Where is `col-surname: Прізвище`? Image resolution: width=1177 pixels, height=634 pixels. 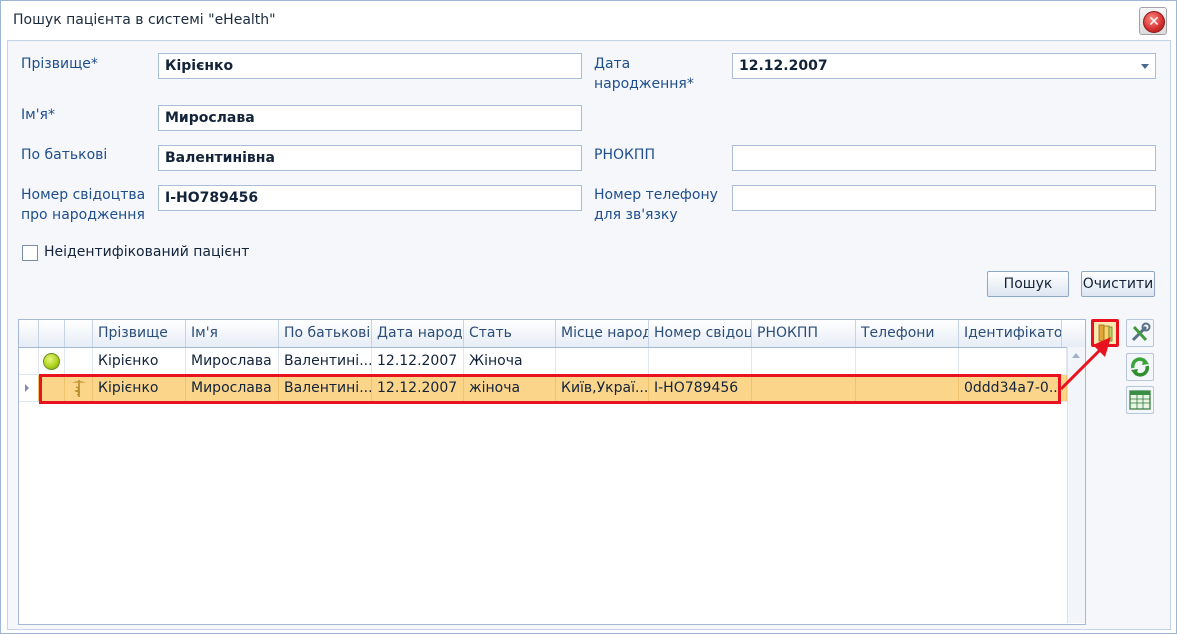 col-surname: Прізвище is located at coordinates (139, 333).